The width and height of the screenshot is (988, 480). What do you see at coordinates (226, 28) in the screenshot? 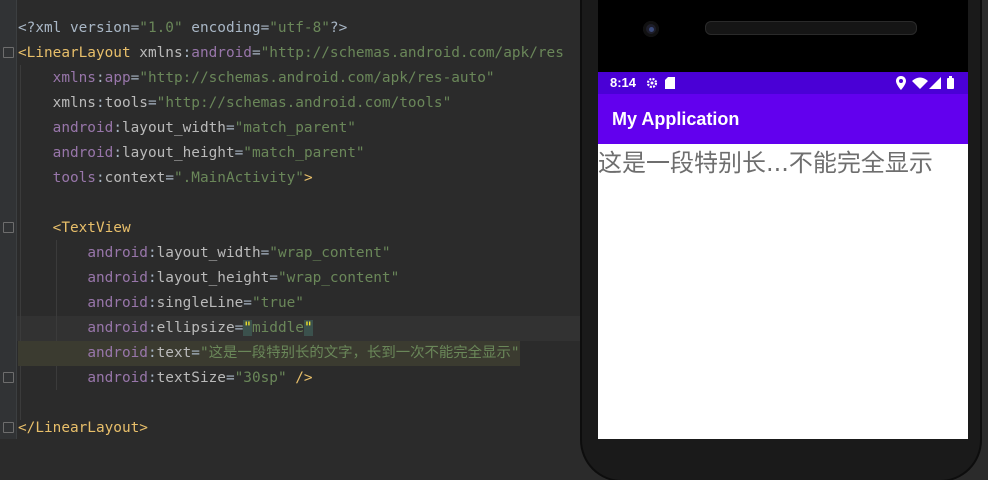
I see `code-token: encoding=` at bounding box center [226, 28].